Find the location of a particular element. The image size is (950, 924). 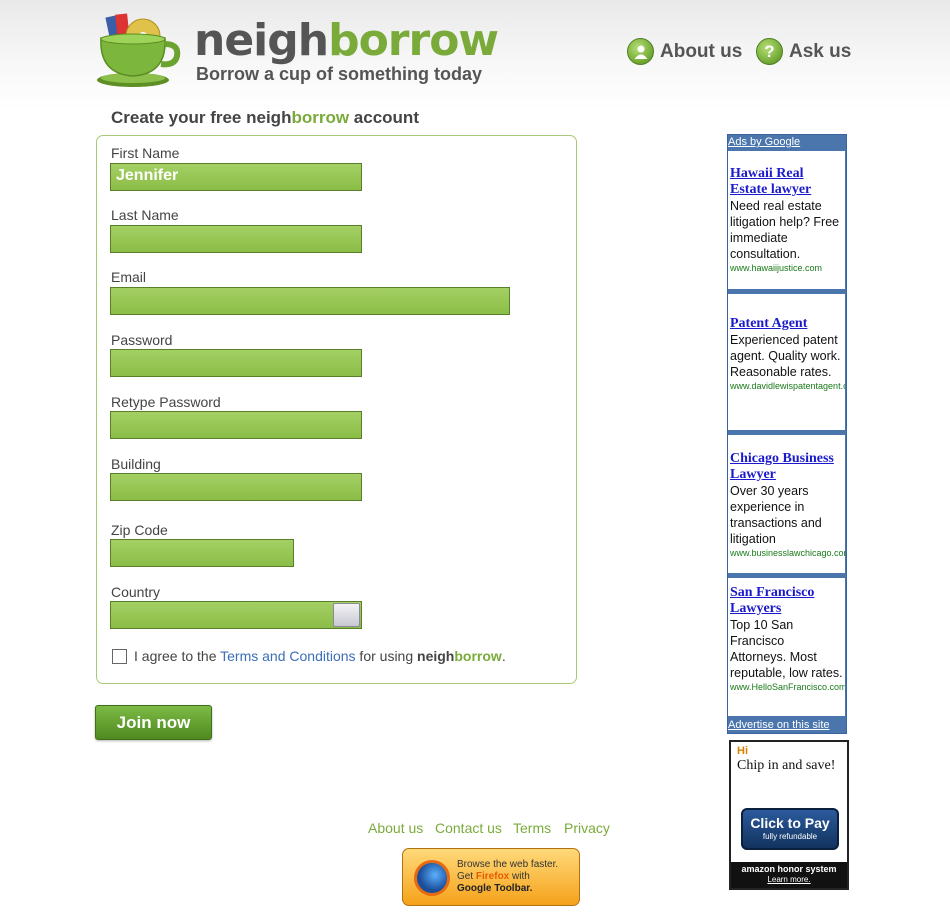

amazon-honor-label: amazon honor system is located at coordinates (789, 869).